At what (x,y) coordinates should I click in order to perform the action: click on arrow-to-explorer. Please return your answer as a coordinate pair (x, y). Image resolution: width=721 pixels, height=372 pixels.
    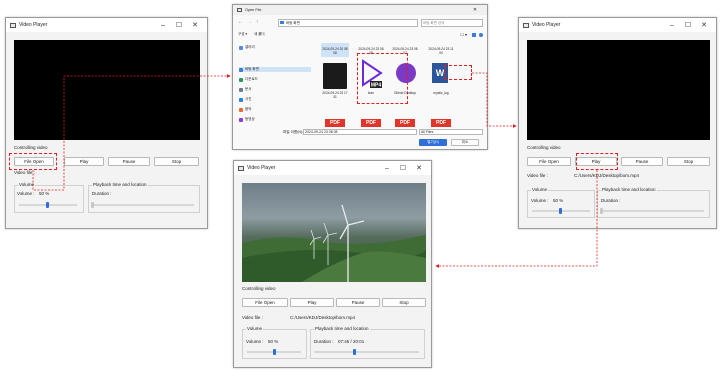
    Looking at the image, I should click on (131, 132).